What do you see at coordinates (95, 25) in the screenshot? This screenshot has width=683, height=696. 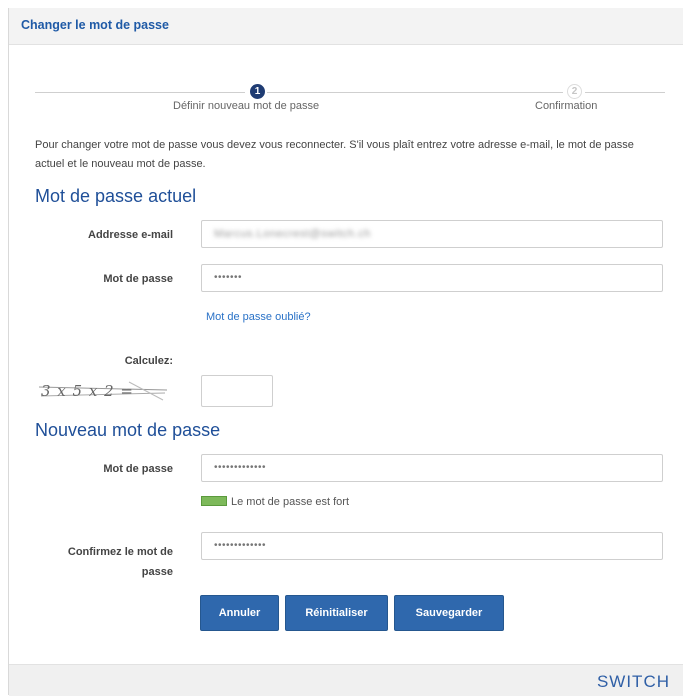 I see `page-title: Changer le mot de passe` at bounding box center [95, 25].